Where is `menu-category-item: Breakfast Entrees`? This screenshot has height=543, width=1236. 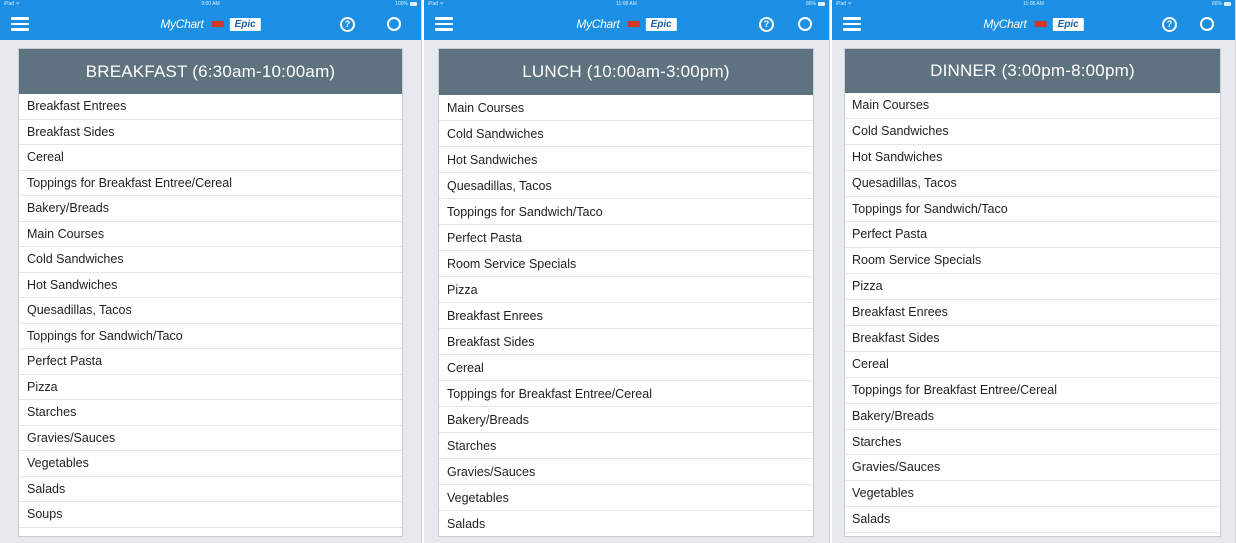 menu-category-item: Breakfast Entrees is located at coordinates (210, 107).